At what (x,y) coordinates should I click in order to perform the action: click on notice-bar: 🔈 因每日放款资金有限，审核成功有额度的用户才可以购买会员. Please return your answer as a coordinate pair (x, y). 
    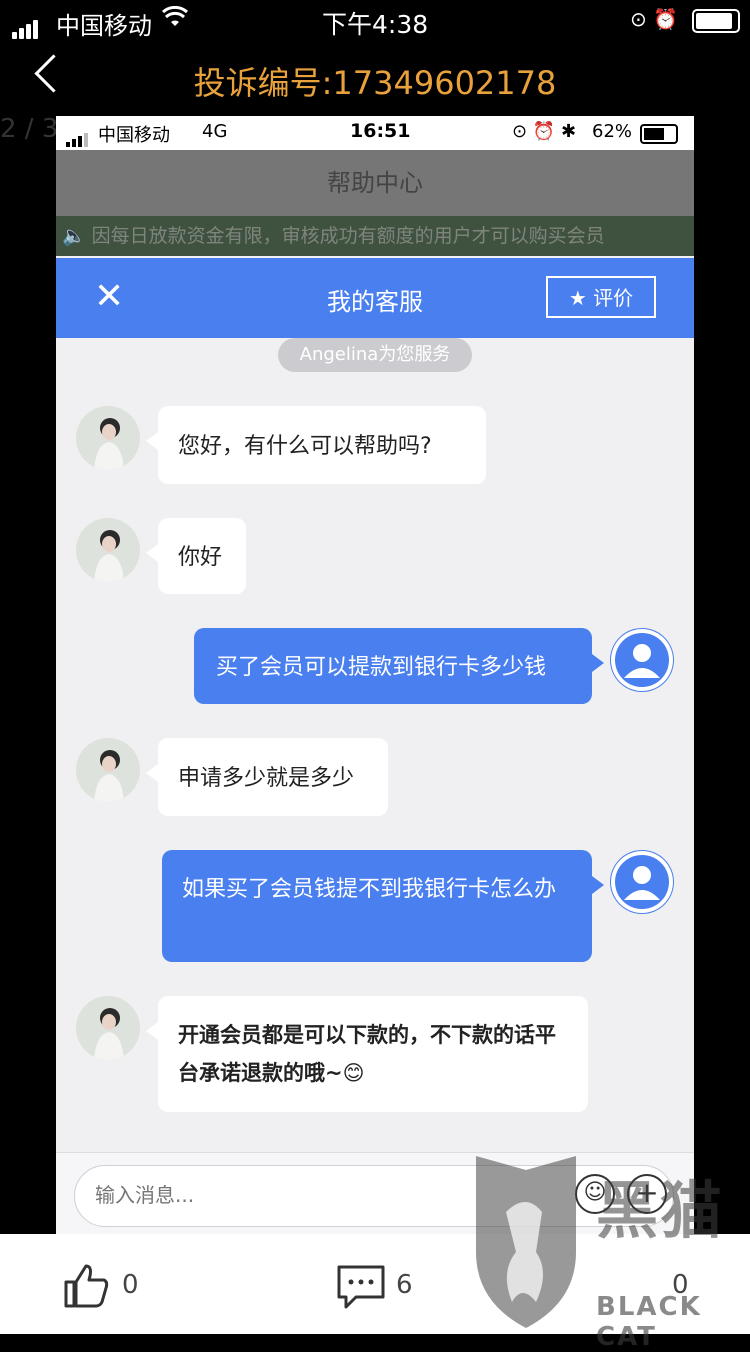
    Looking at the image, I should click on (375, 236).